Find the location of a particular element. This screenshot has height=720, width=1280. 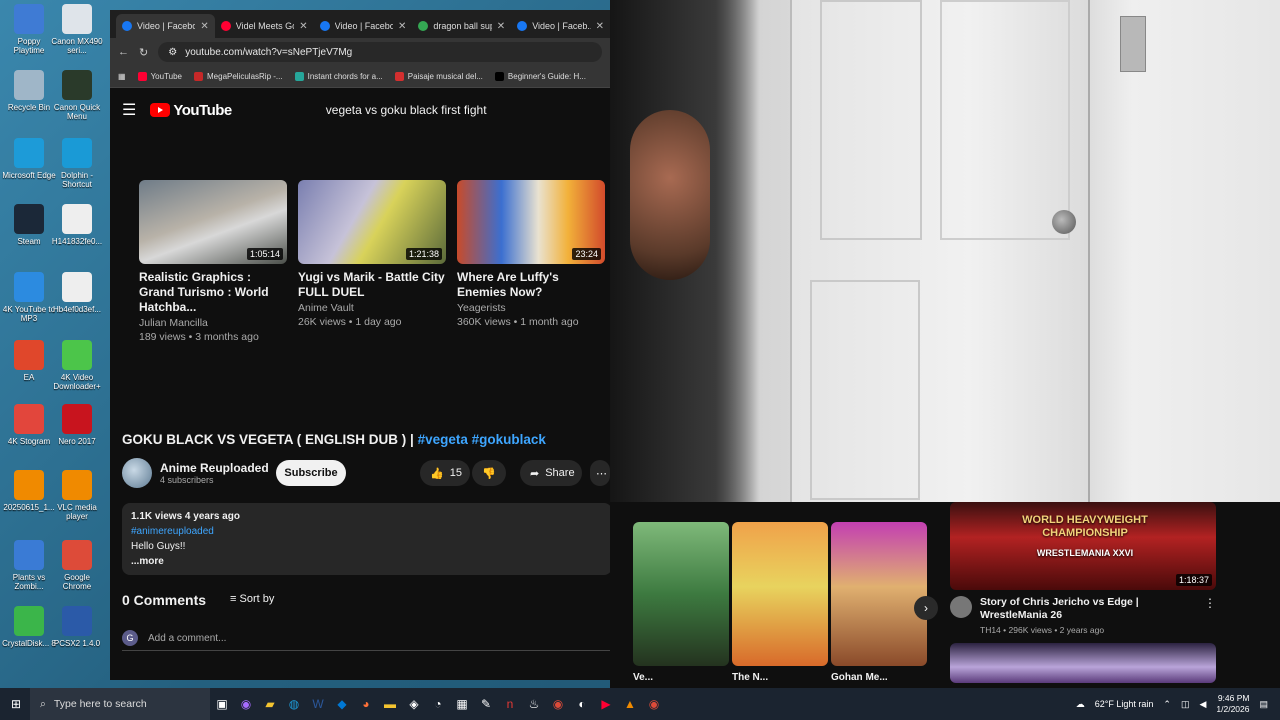

taskbar-app-icon: ◈ is located at coordinates (414, 704).